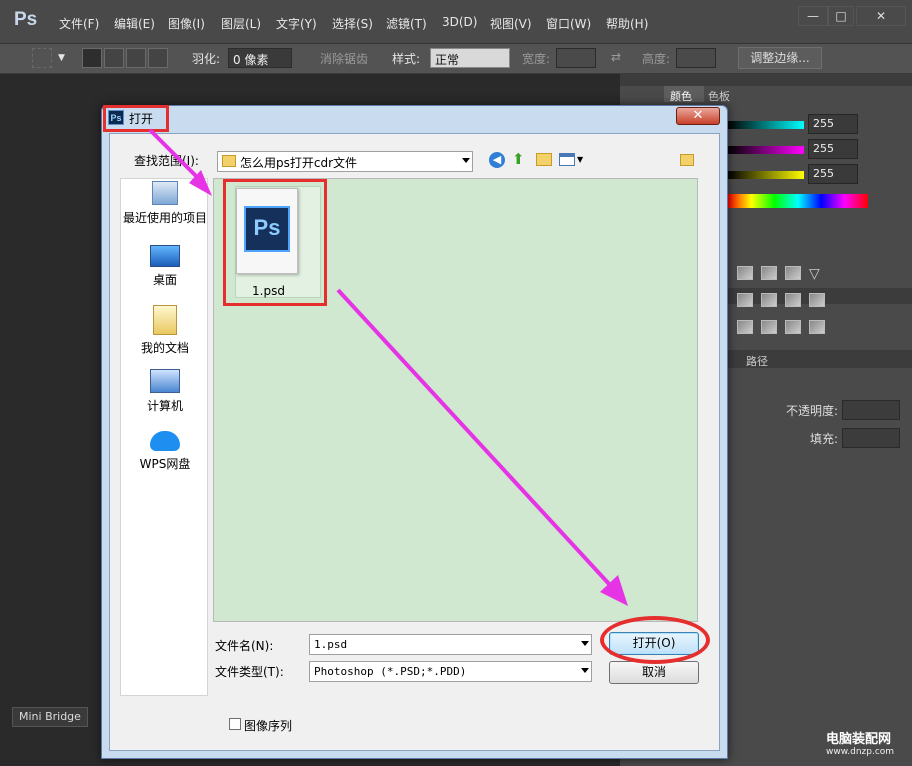 Image resolution: width=912 pixels, height=766 pixels. What do you see at coordinates (769, 273) in the screenshot?
I see `curves-icon` at bounding box center [769, 273].